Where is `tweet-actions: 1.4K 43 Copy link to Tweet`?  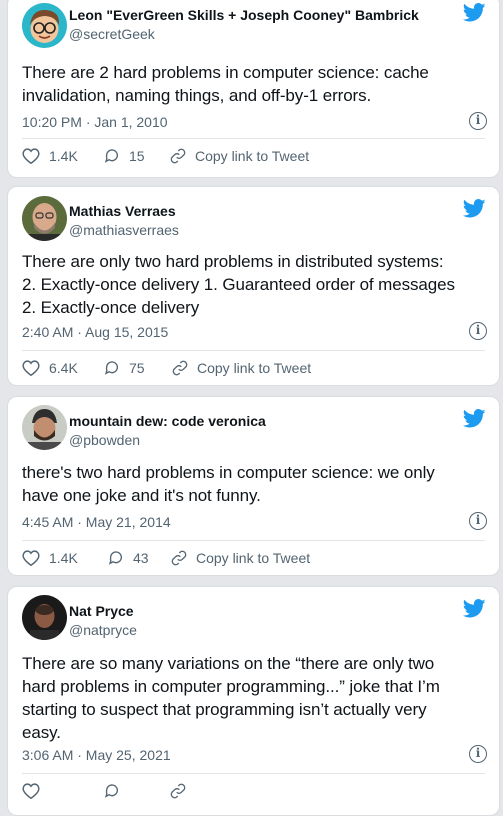 tweet-actions: 1.4K 43 Copy link to Tweet is located at coordinates (253, 561).